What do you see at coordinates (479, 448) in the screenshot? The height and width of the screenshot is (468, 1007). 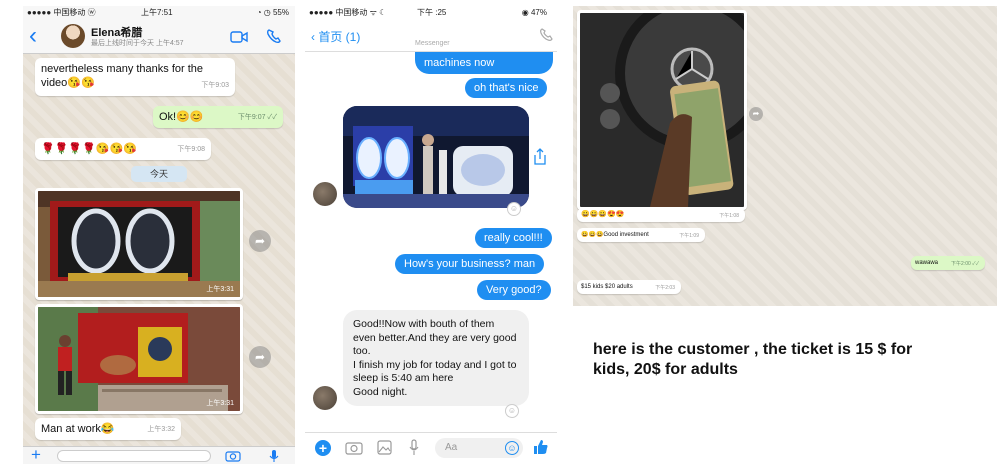 I see `message-input: Aa ☺` at bounding box center [479, 448].